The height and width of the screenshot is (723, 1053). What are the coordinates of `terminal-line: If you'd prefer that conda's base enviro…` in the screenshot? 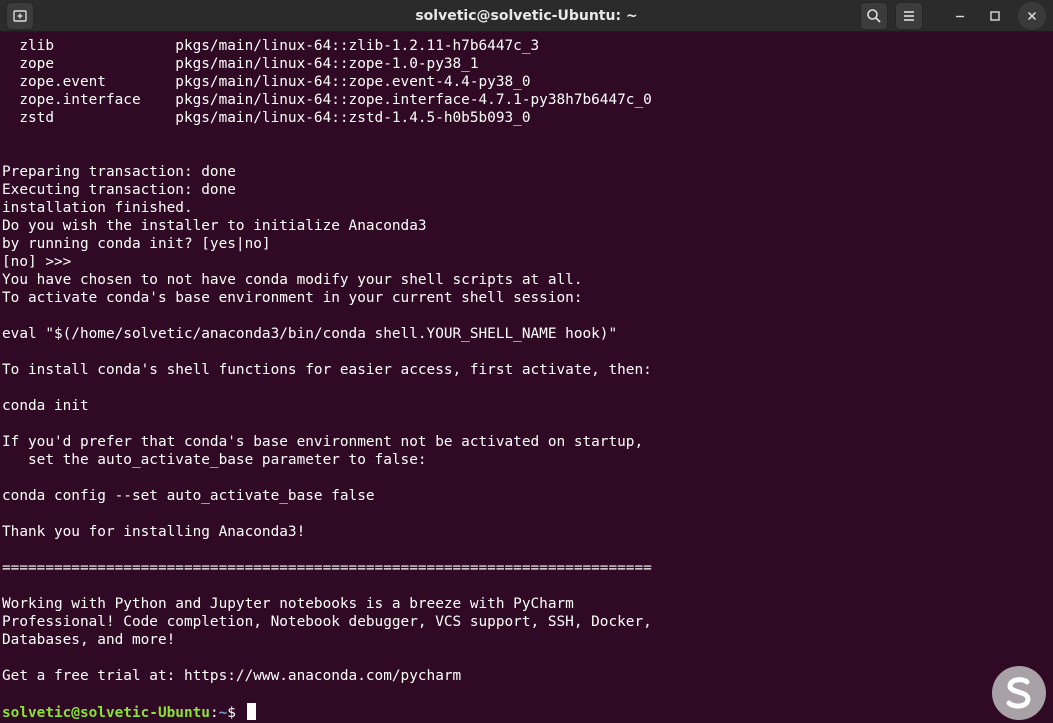 It's located at (323, 442).